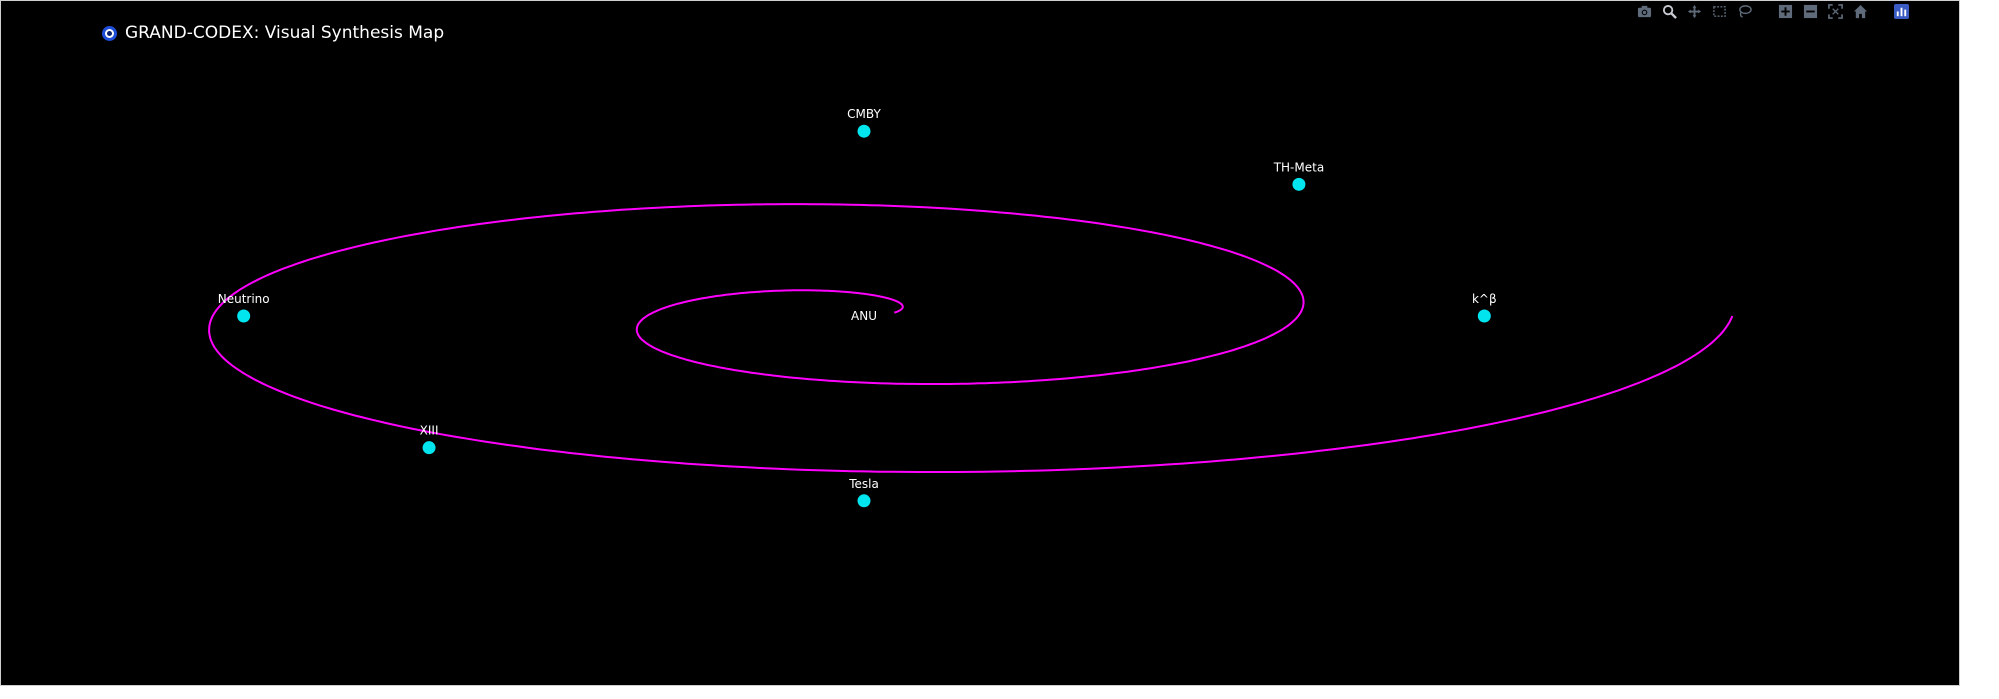  I want to click on node-label: Tesla, so click(863, 484).